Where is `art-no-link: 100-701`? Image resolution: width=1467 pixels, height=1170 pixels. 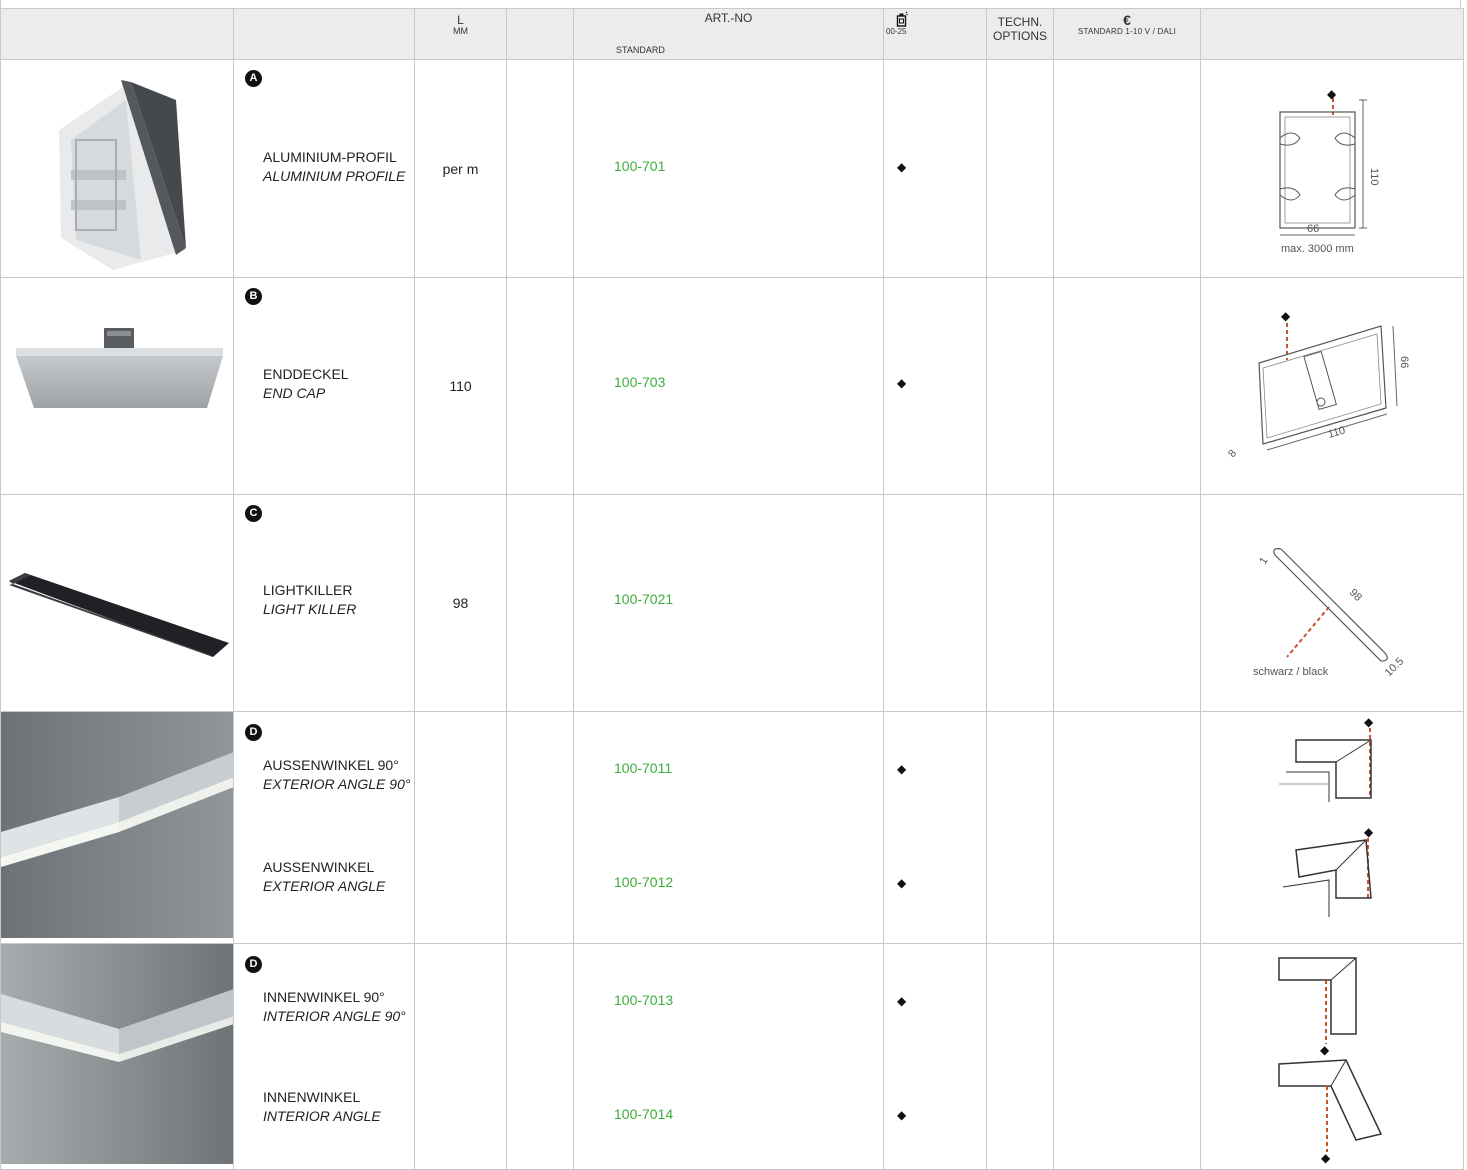 art-no-link: 100-701 is located at coordinates (639, 166).